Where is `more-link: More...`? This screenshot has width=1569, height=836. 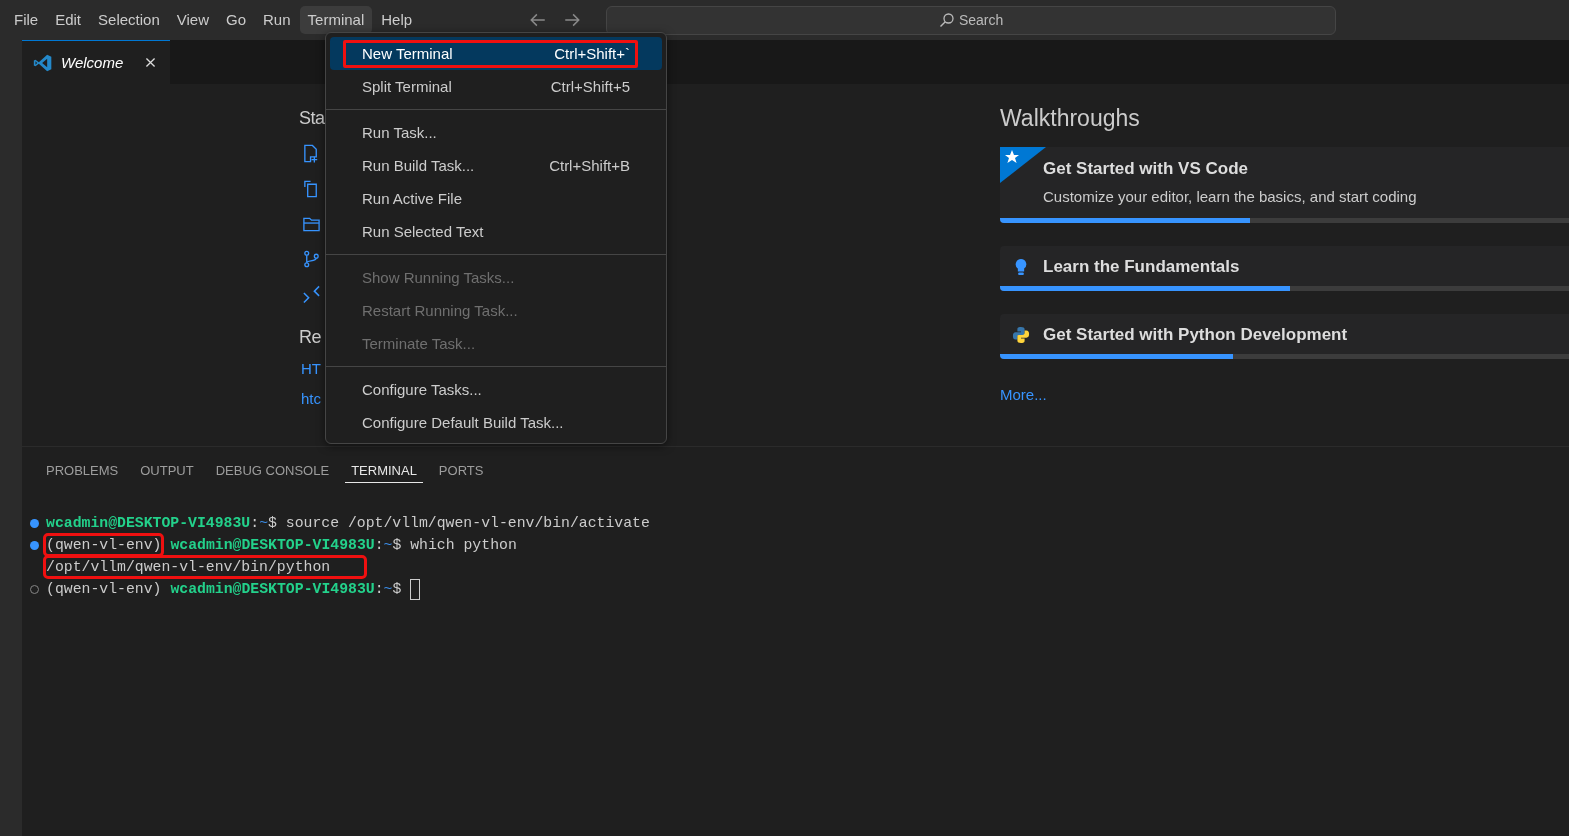
more-link: More... is located at coordinates (1284, 394).